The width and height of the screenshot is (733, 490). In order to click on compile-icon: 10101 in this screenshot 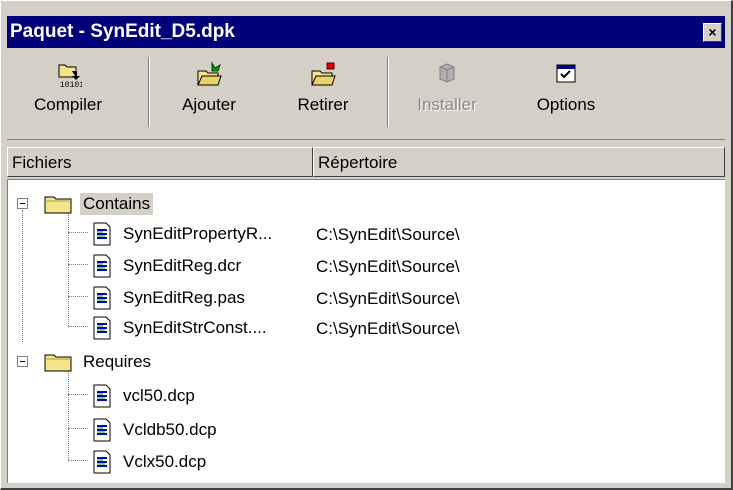, I will do `click(70, 76)`.